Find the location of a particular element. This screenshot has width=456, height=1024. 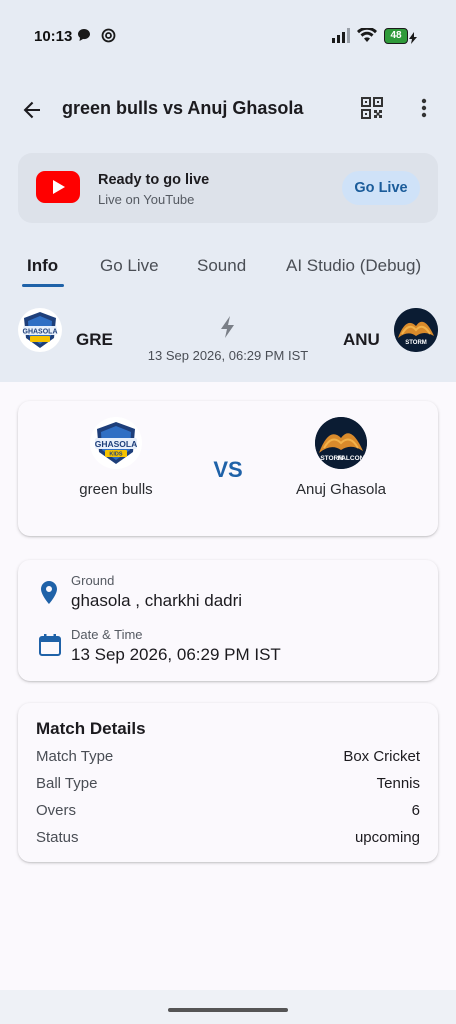

status-bar: 10:13 48 is located at coordinates (228, 37).